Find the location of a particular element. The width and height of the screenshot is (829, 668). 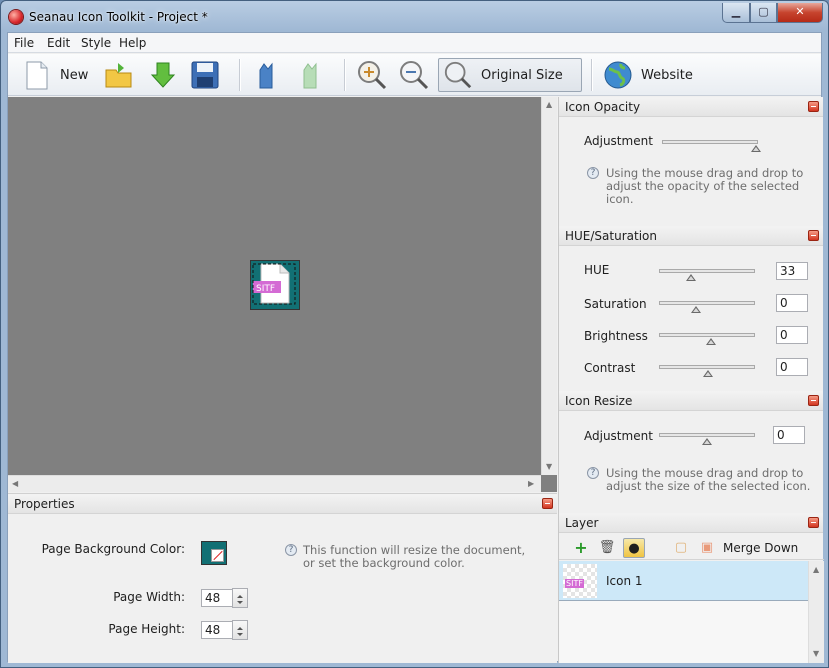

resize-slider is located at coordinates (707, 439).